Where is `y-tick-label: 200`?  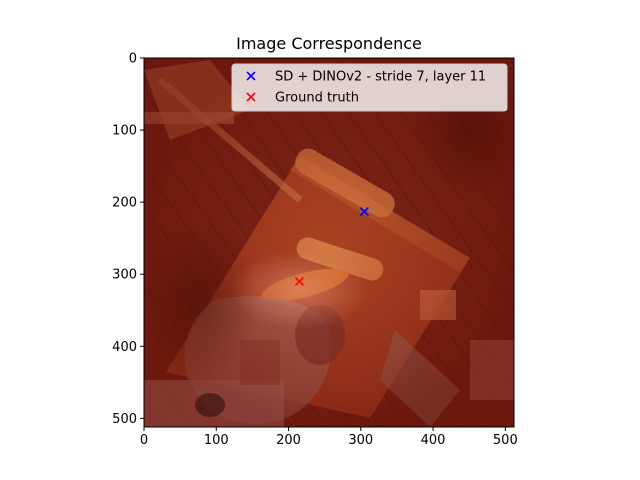
y-tick-label: 200 is located at coordinates (124, 203).